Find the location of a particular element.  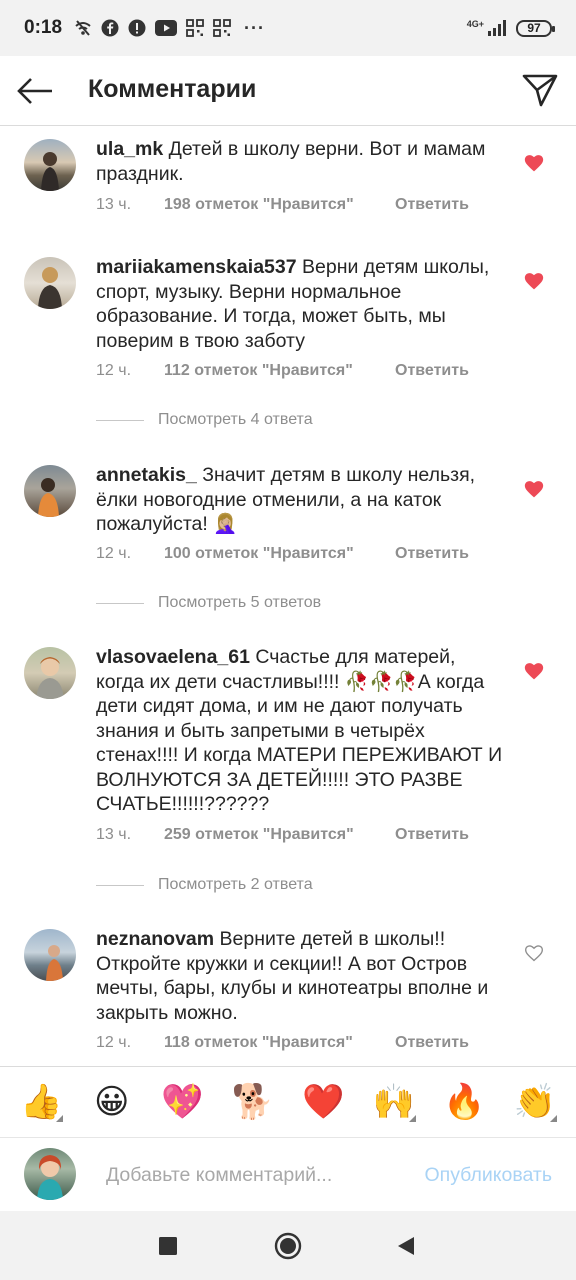

emoji-thumbs-up-button: 👍 is located at coordinates (41, 1102).